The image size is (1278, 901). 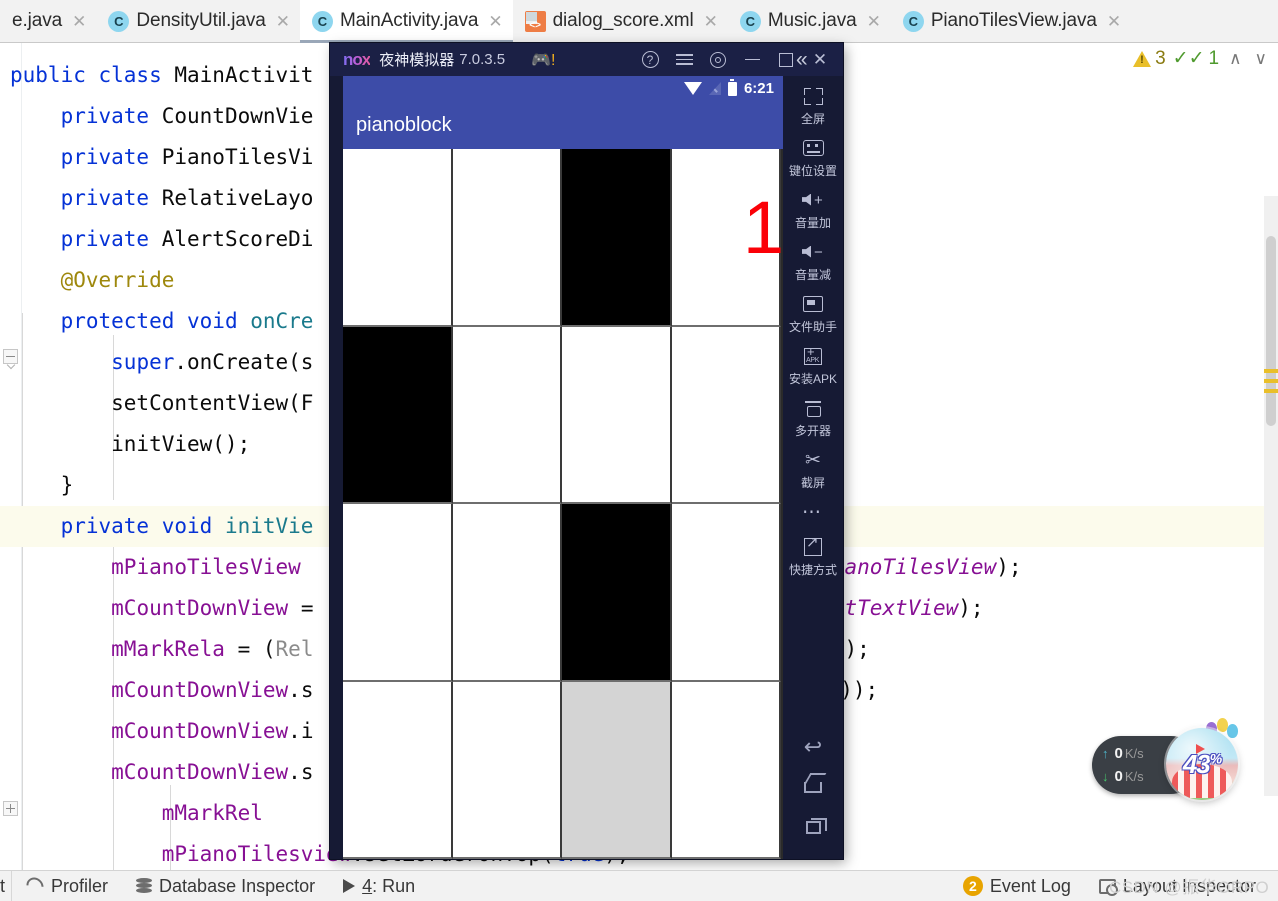 I want to click on volume-down-icon: −, so click(x=813, y=252).